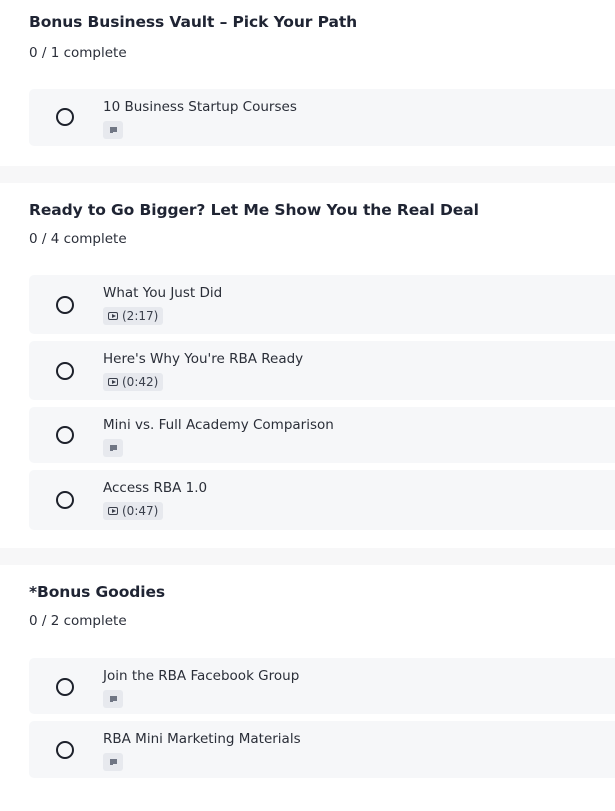 Image resolution: width=615 pixels, height=811 pixels. Describe the element at coordinates (155, 488) in the screenshot. I see `lesson-title: Access RBA 1.0` at that location.